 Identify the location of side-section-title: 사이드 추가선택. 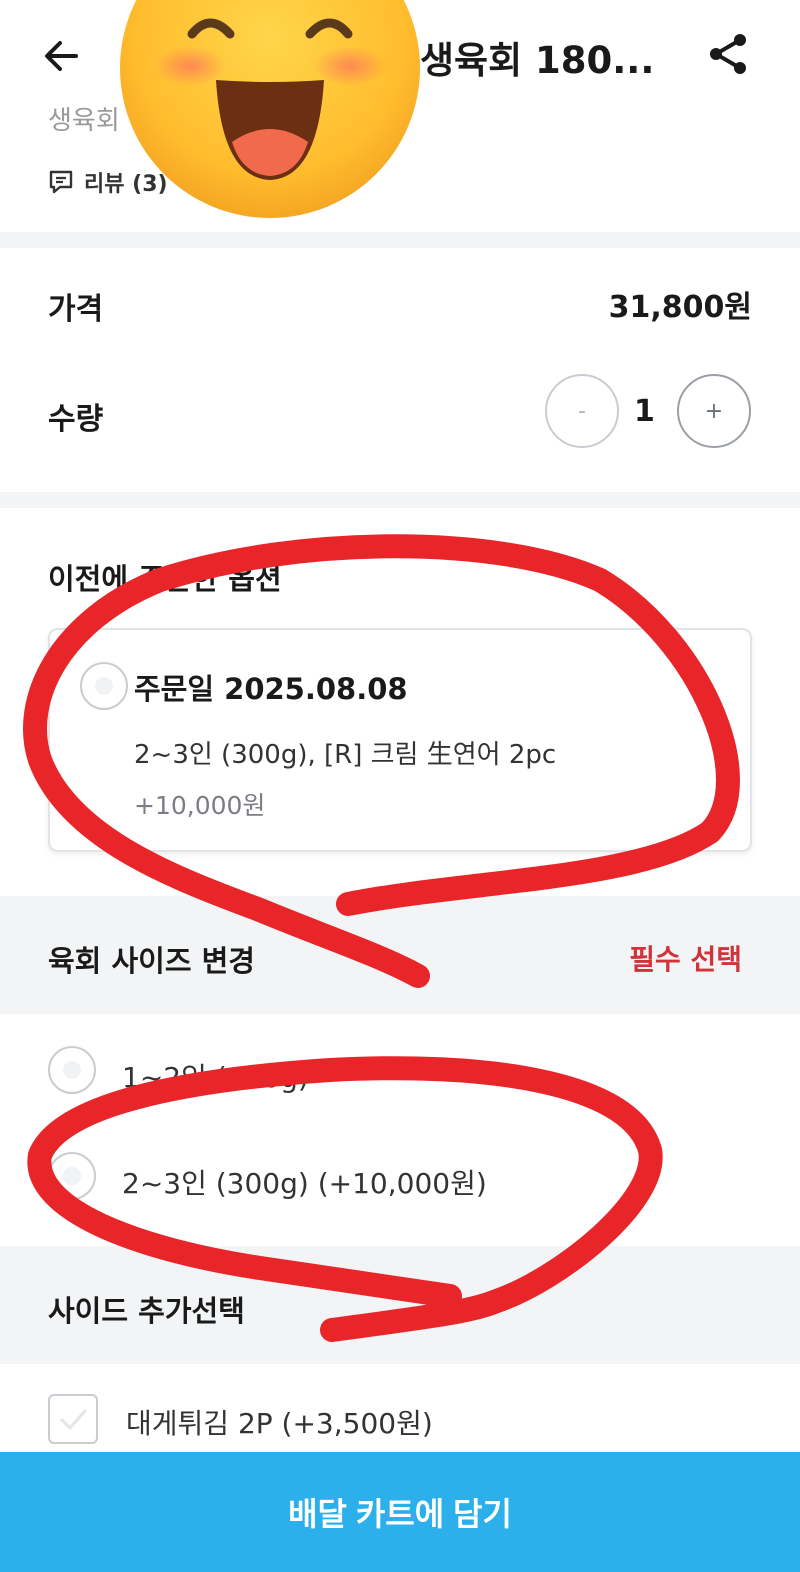
(146, 1311).